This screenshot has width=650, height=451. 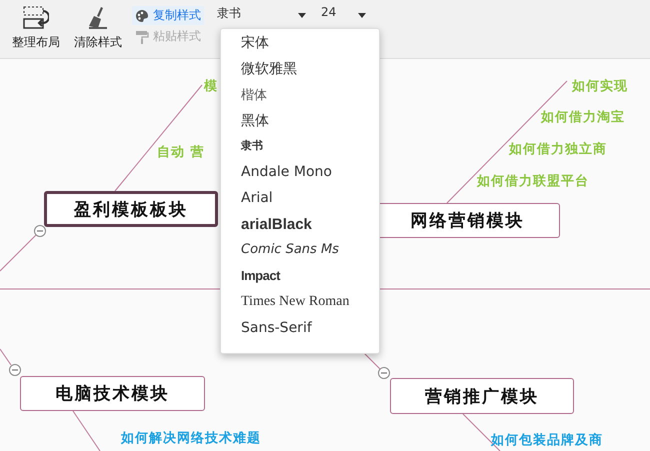 What do you see at coordinates (300, 281) in the screenshot?
I see `menu-item: Impact` at bounding box center [300, 281].